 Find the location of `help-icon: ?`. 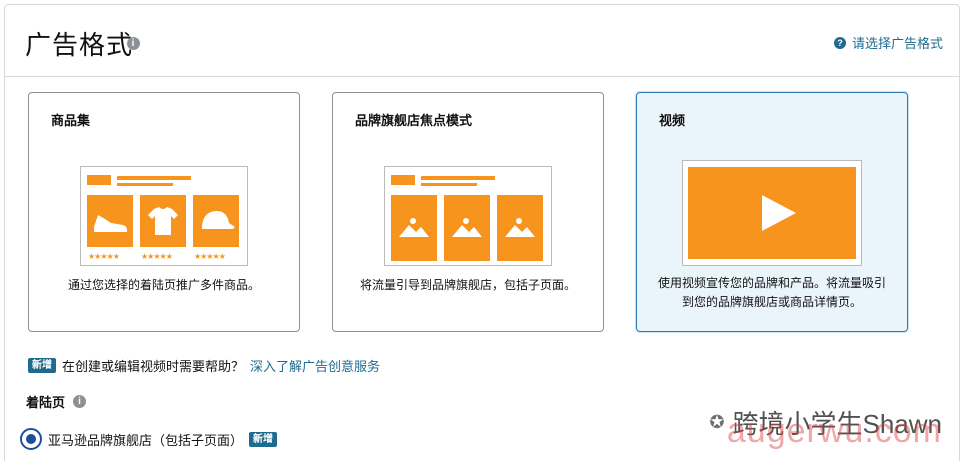

help-icon: ? is located at coordinates (839, 42).